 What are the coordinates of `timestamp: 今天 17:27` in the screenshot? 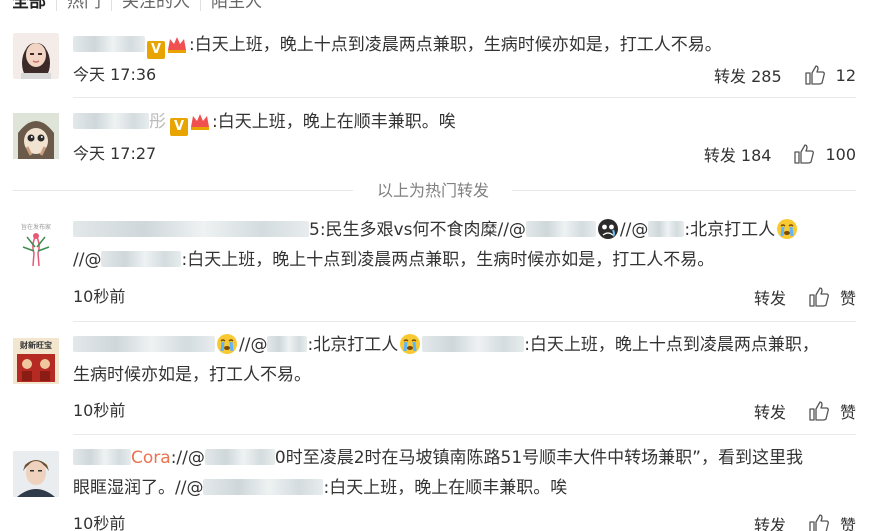 It's located at (115, 153).